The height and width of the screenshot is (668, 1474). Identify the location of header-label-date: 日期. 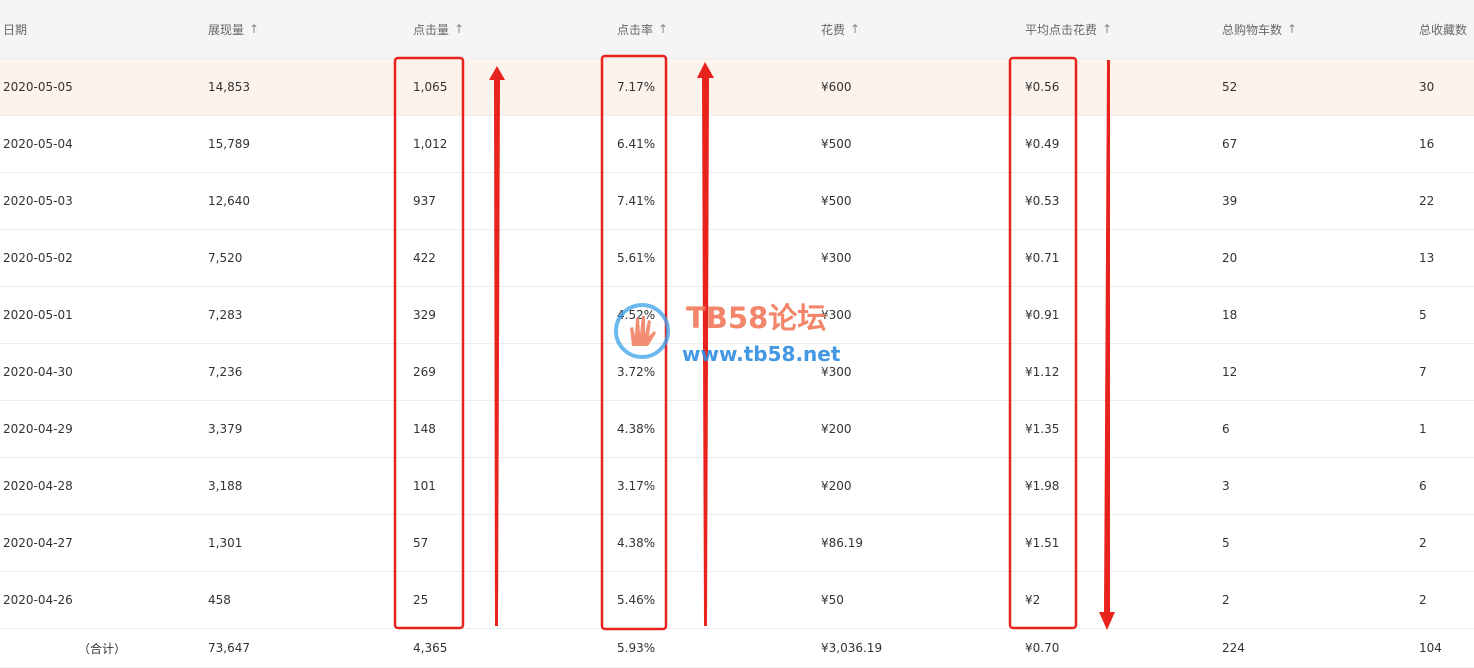
(15, 29).